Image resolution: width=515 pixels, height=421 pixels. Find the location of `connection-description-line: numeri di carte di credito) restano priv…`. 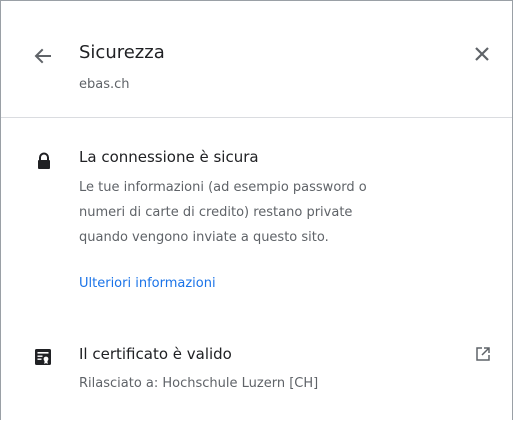

connection-description-line: numeri di carte di credito) restano priv… is located at coordinates (216, 212).